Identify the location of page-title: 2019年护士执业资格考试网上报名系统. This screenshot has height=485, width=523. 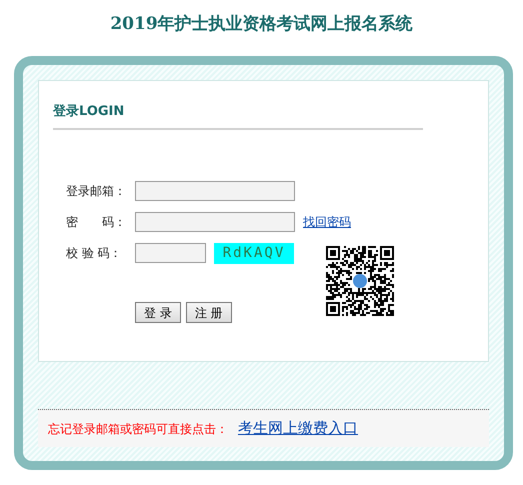
(261, 24).